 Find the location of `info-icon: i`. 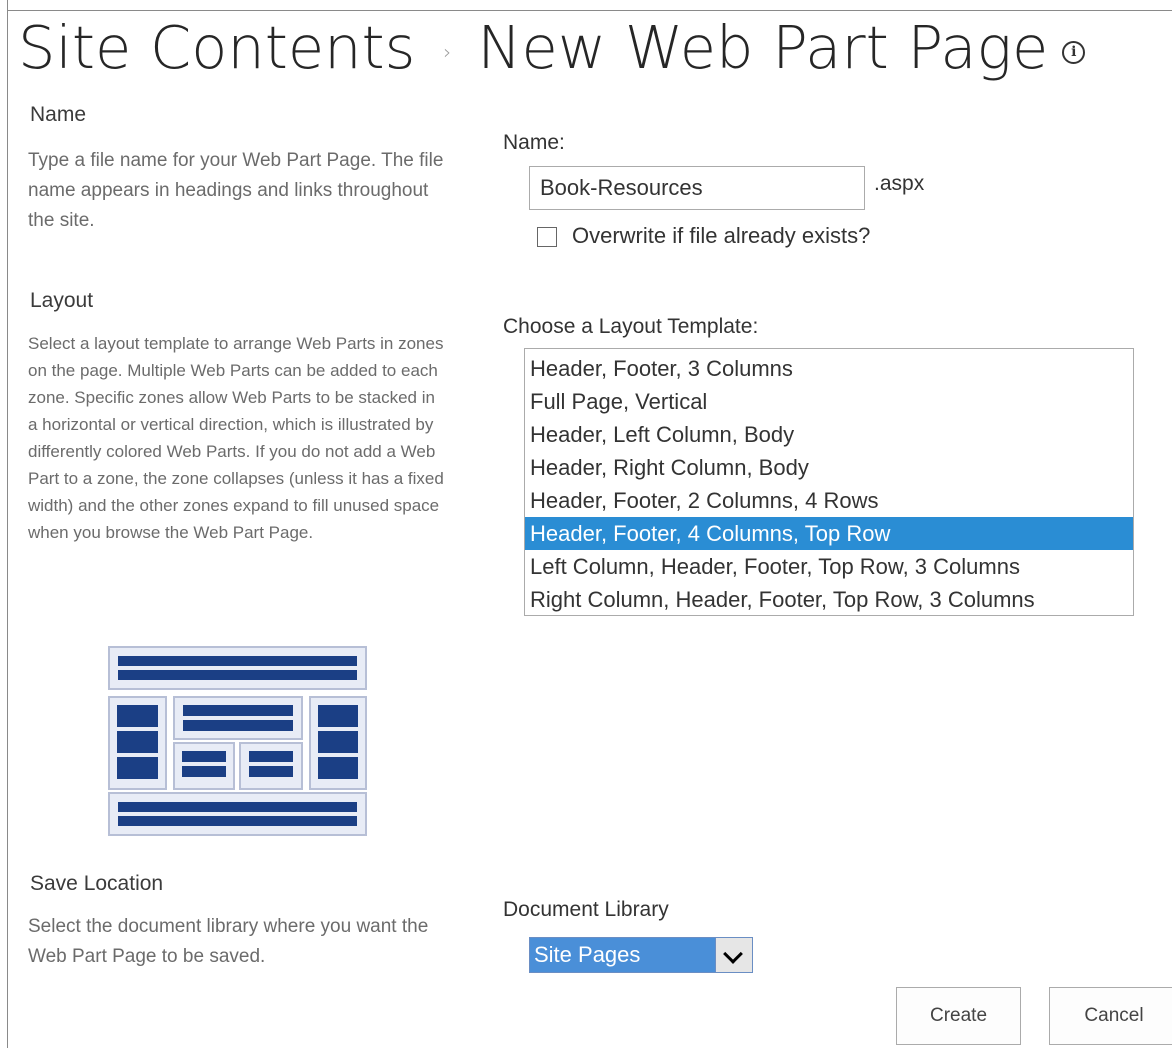

info-icon: i is located at coordinates (1074, 52).